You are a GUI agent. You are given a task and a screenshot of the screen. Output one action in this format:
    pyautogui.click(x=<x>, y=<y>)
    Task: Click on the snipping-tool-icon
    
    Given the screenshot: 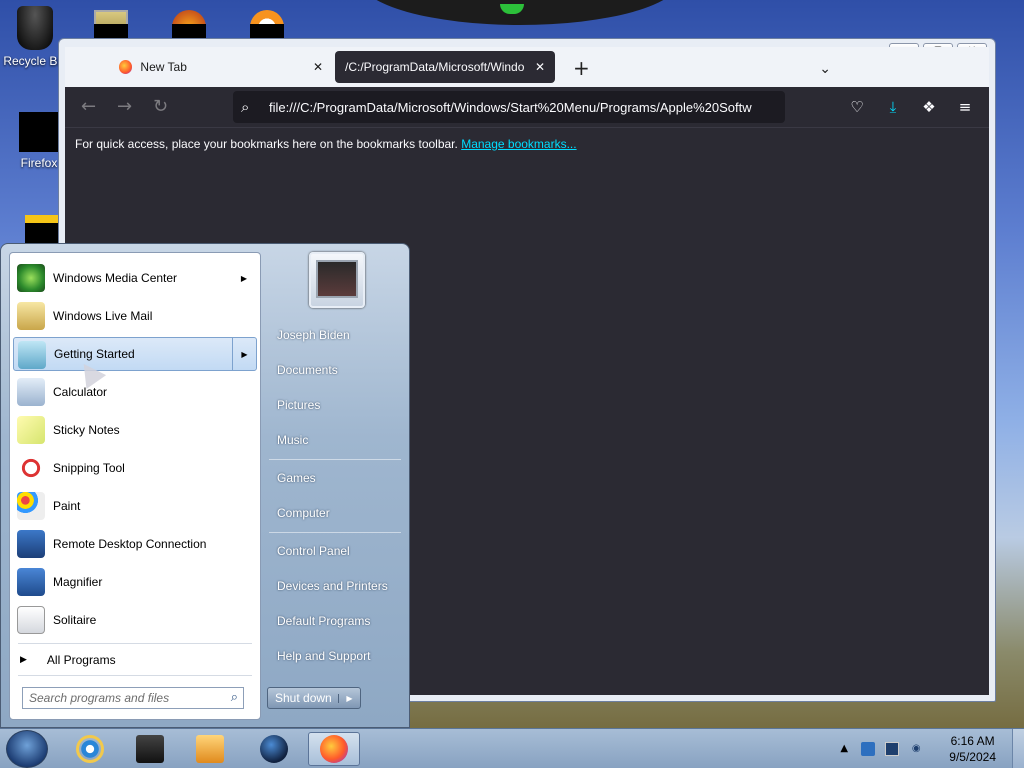 What is the action you would take?
    pyautogui.click(x=31, y=468)
    